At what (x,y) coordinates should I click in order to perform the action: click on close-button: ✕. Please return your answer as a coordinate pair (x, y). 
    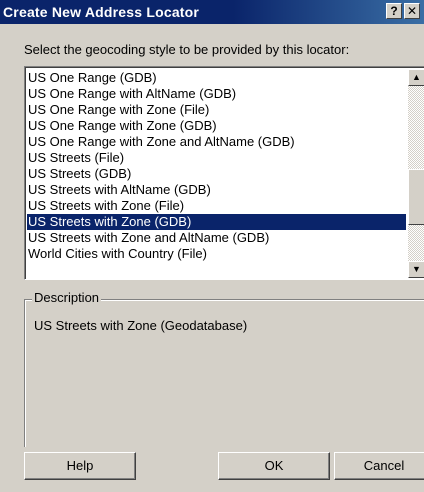
    Looking at the image, I should click on (412, 11).